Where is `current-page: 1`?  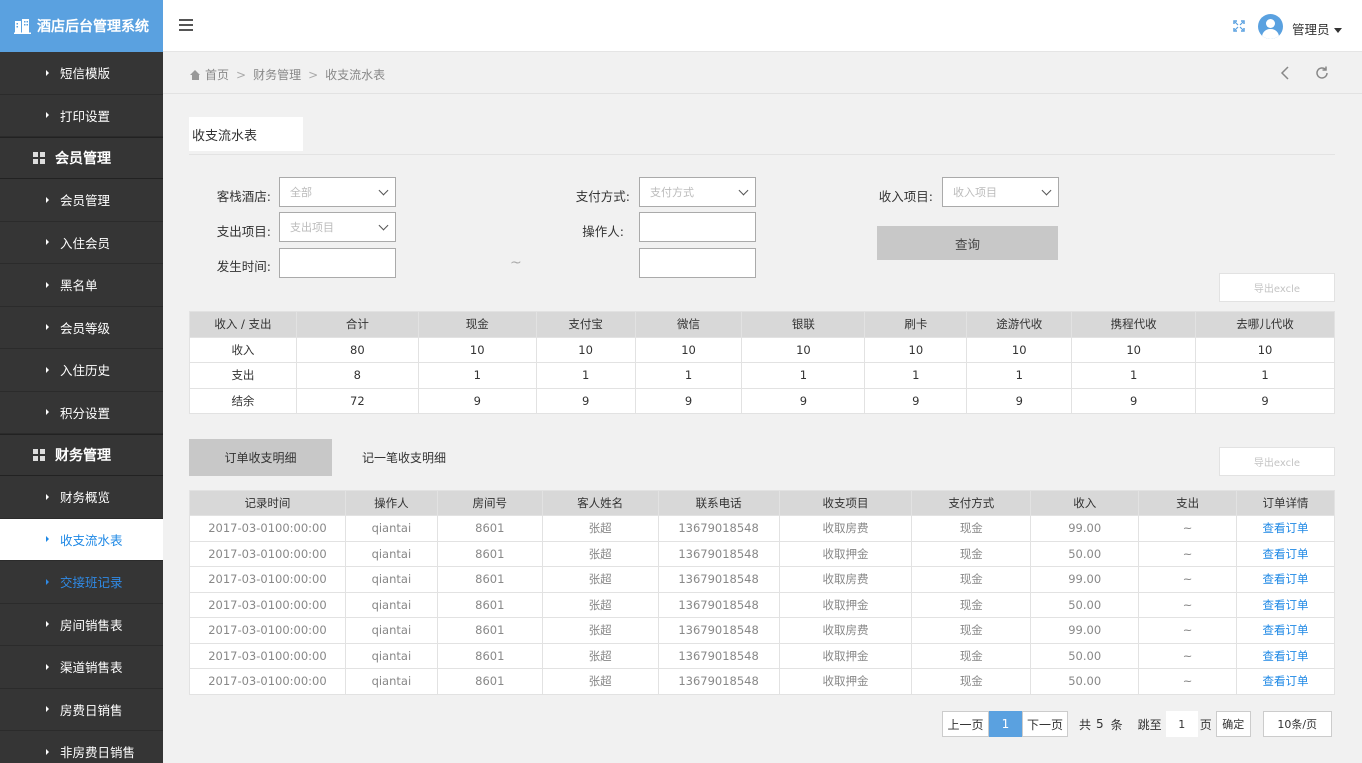 current-page: 1 is located at coordinates (1005, 724).